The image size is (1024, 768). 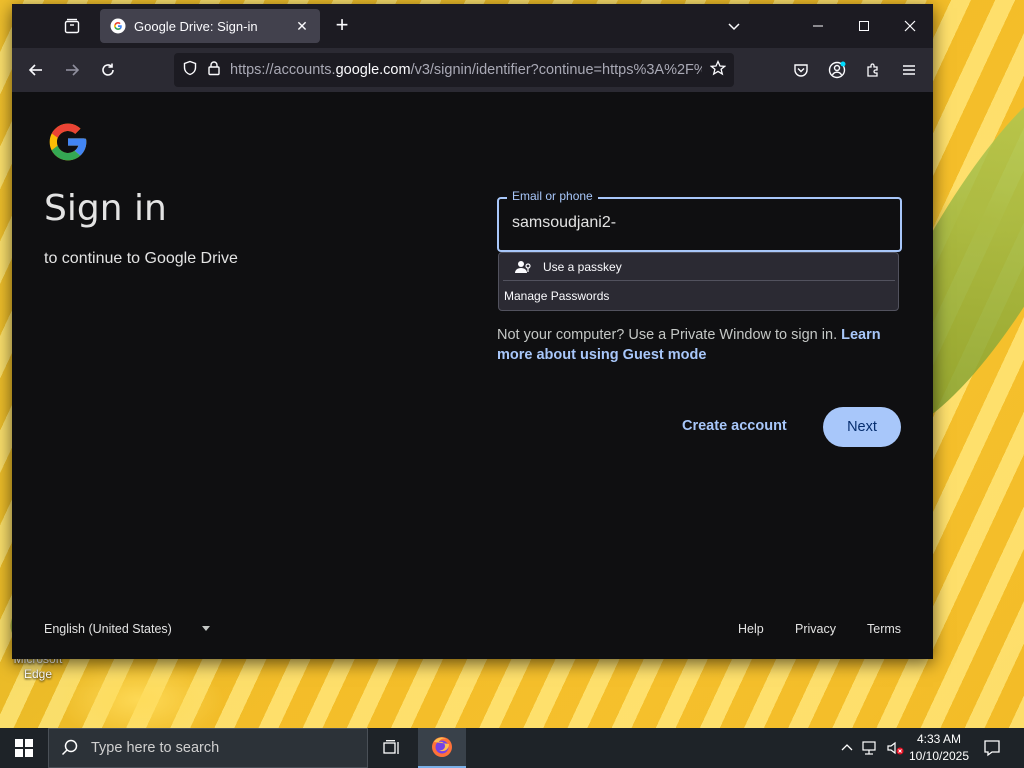 I want to click on terms-link: Terms, so click(x=884, y=629).